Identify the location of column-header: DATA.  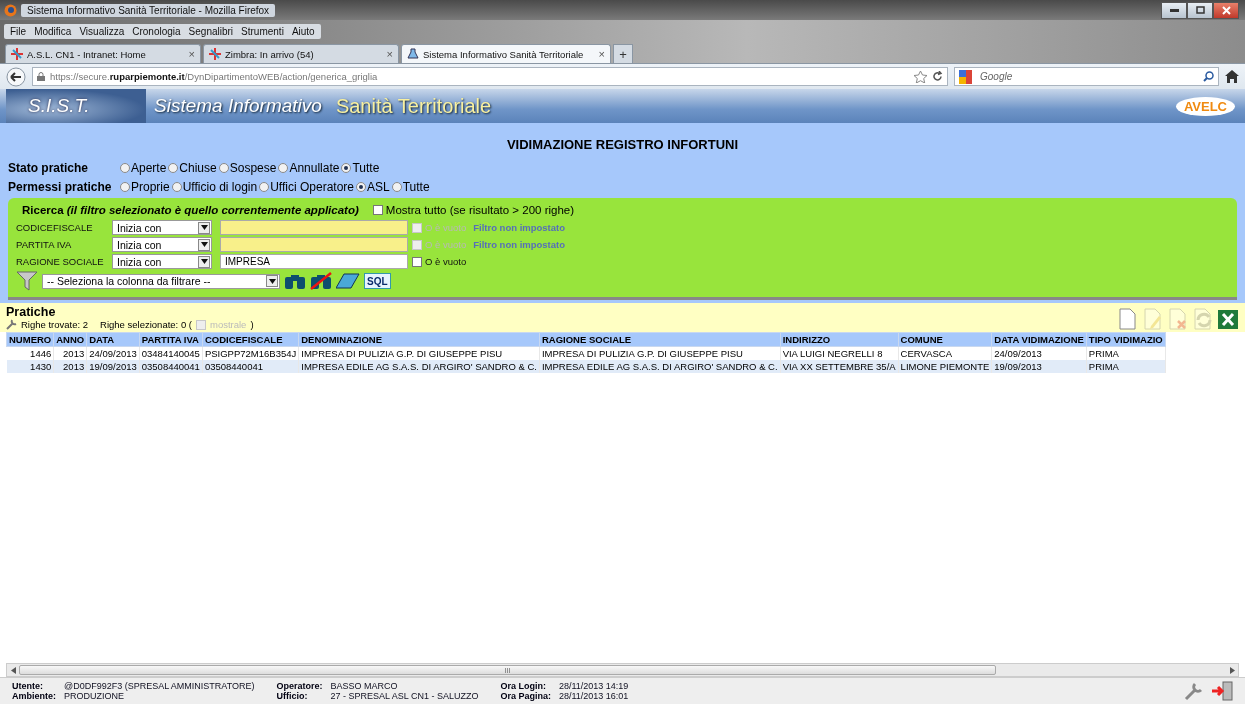
(113, 339).